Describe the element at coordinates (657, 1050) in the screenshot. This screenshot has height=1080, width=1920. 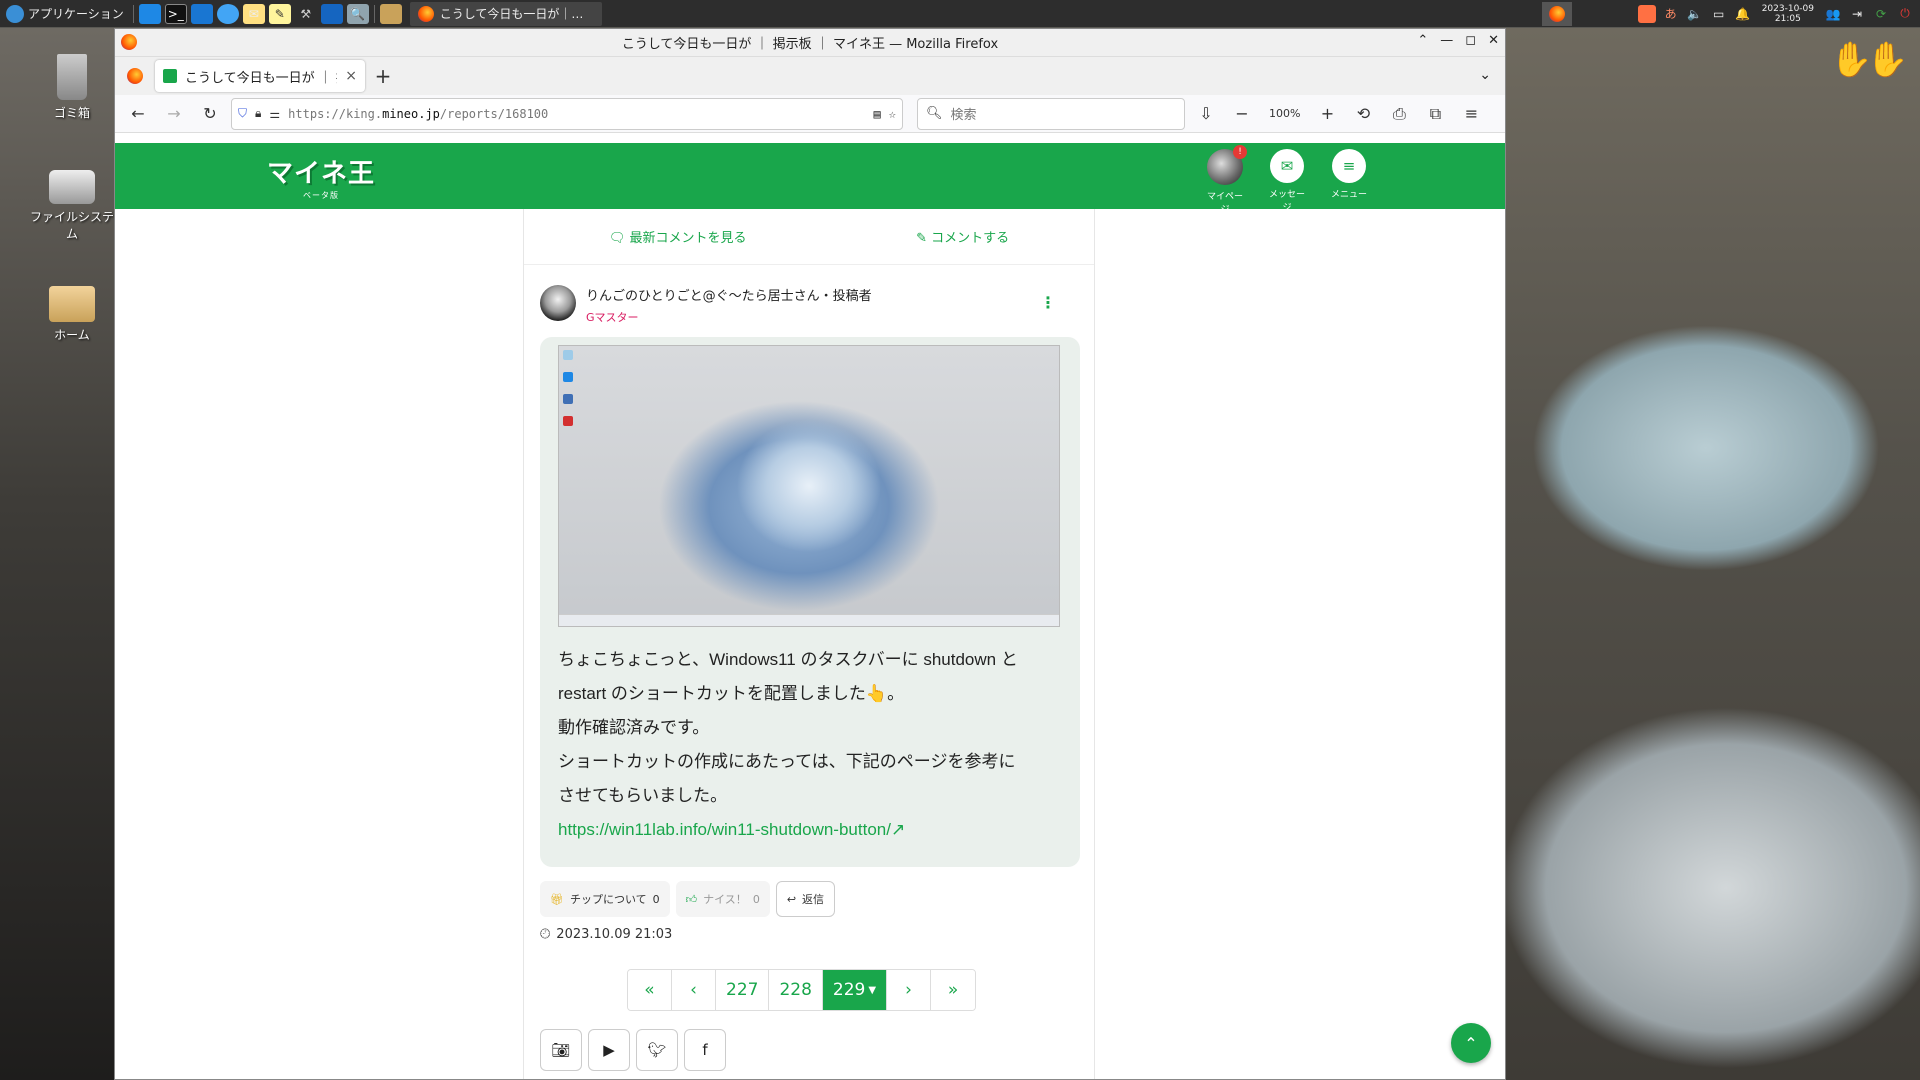
I see `twitter-icon: 🐦︎` at that location.